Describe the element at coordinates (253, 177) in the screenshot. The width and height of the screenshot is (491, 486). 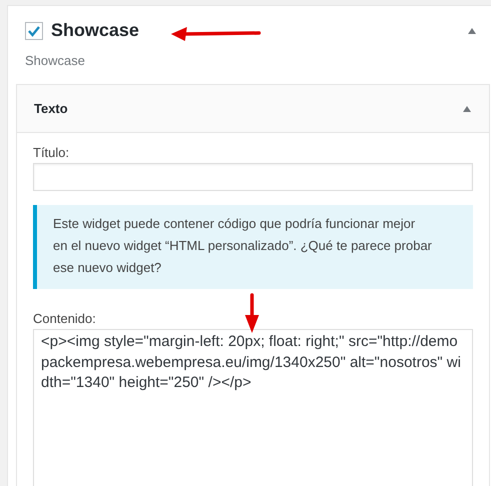
I see `title-input` at that location.